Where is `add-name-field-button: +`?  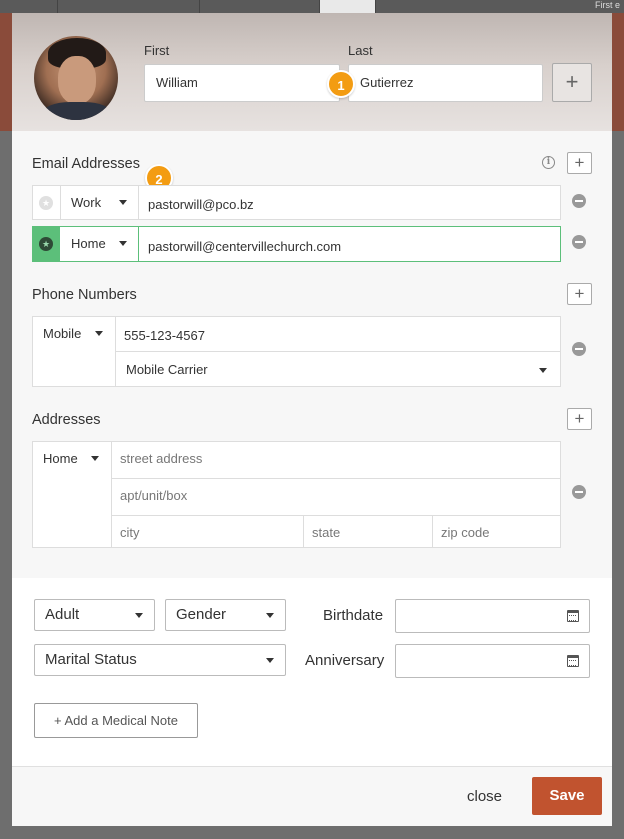 add-name-field-button: + is located at coordinates (572, 82).